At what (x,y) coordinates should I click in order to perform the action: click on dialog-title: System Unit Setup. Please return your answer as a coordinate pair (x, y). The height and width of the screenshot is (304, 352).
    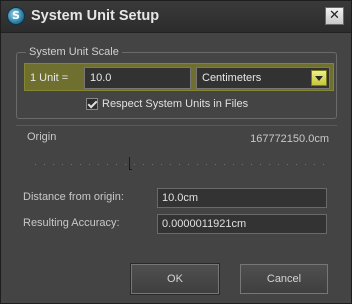
    Looking at the image, I should click on (95, 16).